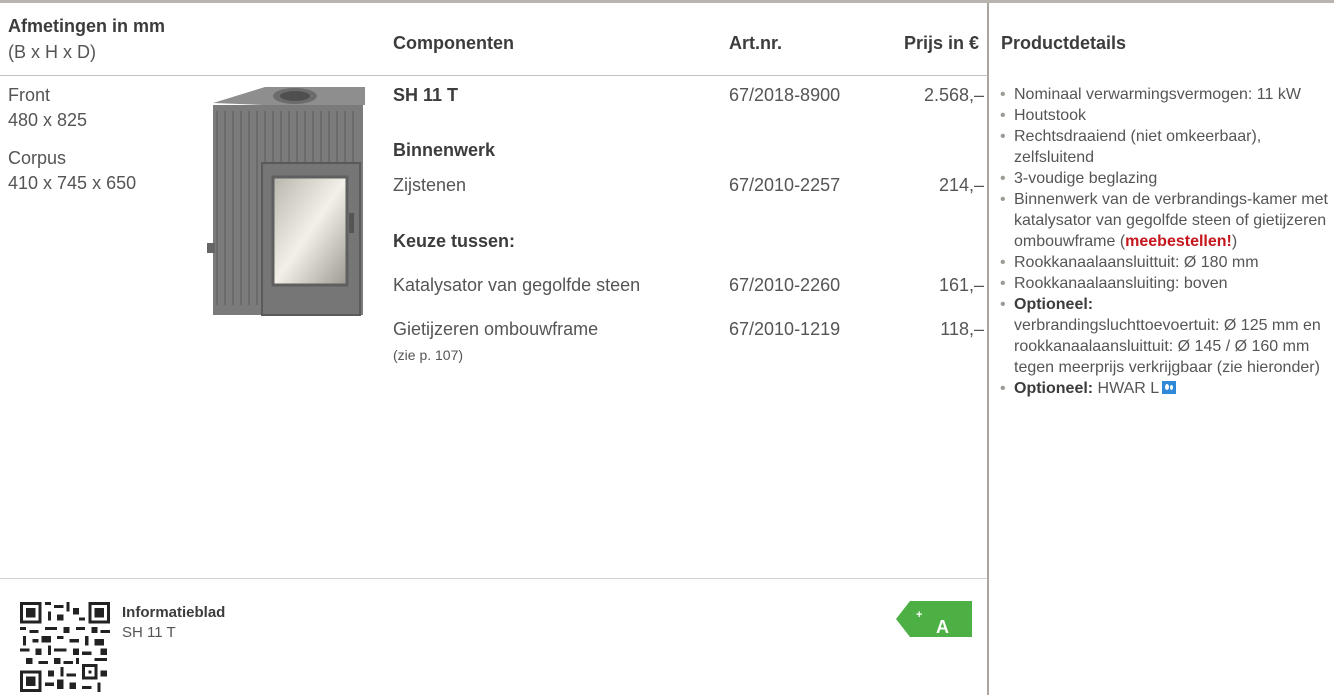 The image size is (1334, 695). Describe the element at coordinates (919, 615) in the screenshot. I see `energy-class-plus: +` at that location.